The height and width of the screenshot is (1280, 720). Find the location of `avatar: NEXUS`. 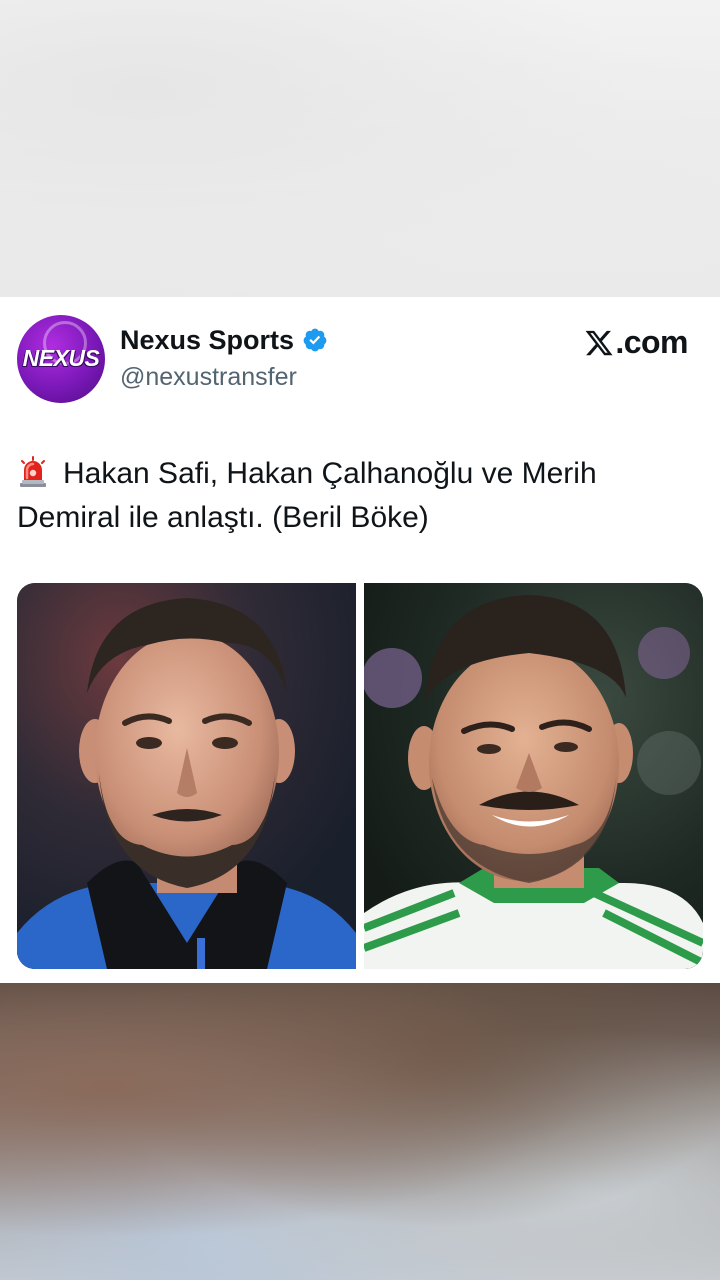

avatar: NEXUS is located at coordinates (61, 359).